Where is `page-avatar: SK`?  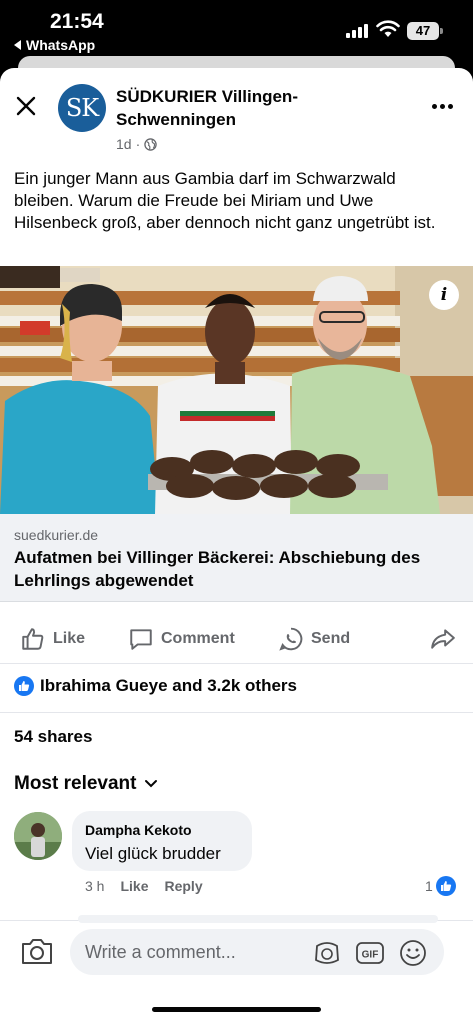
page-avatar: SK is located at coordinates (82, 108).